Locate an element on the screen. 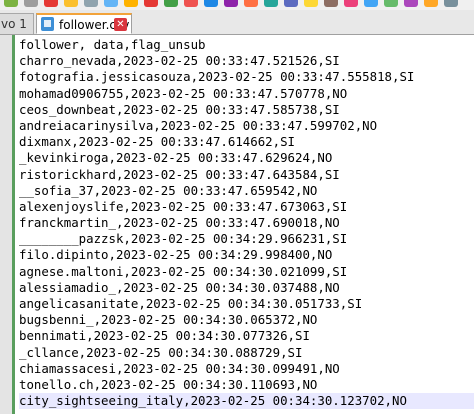 The height and width of the screenshot is (414, 474). file-icon is located at coordinates (47, 24).